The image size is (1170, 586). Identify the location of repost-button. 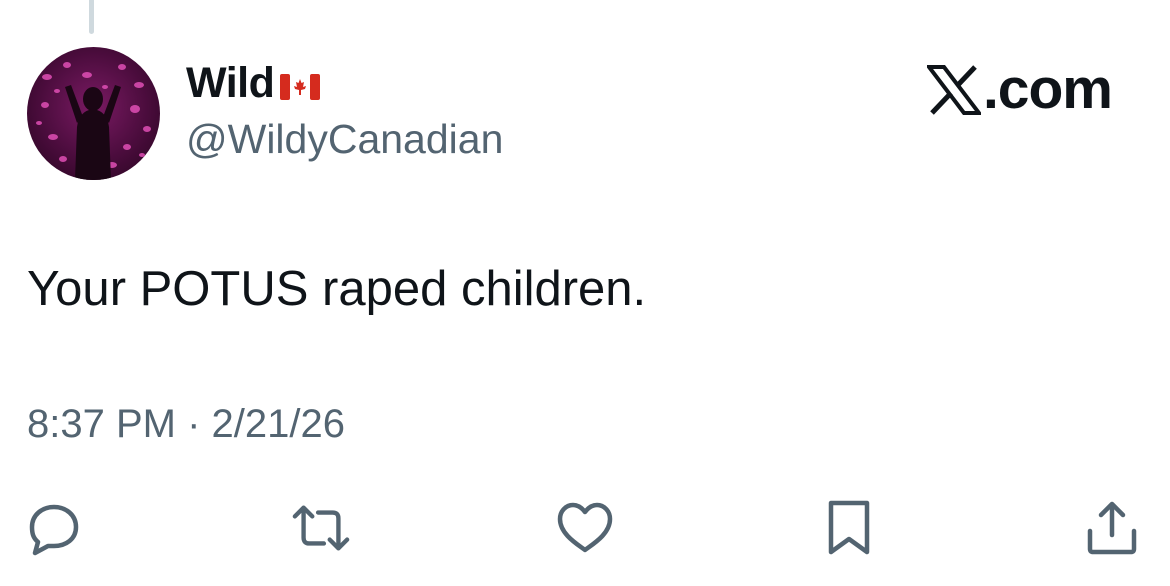
(321, 528).